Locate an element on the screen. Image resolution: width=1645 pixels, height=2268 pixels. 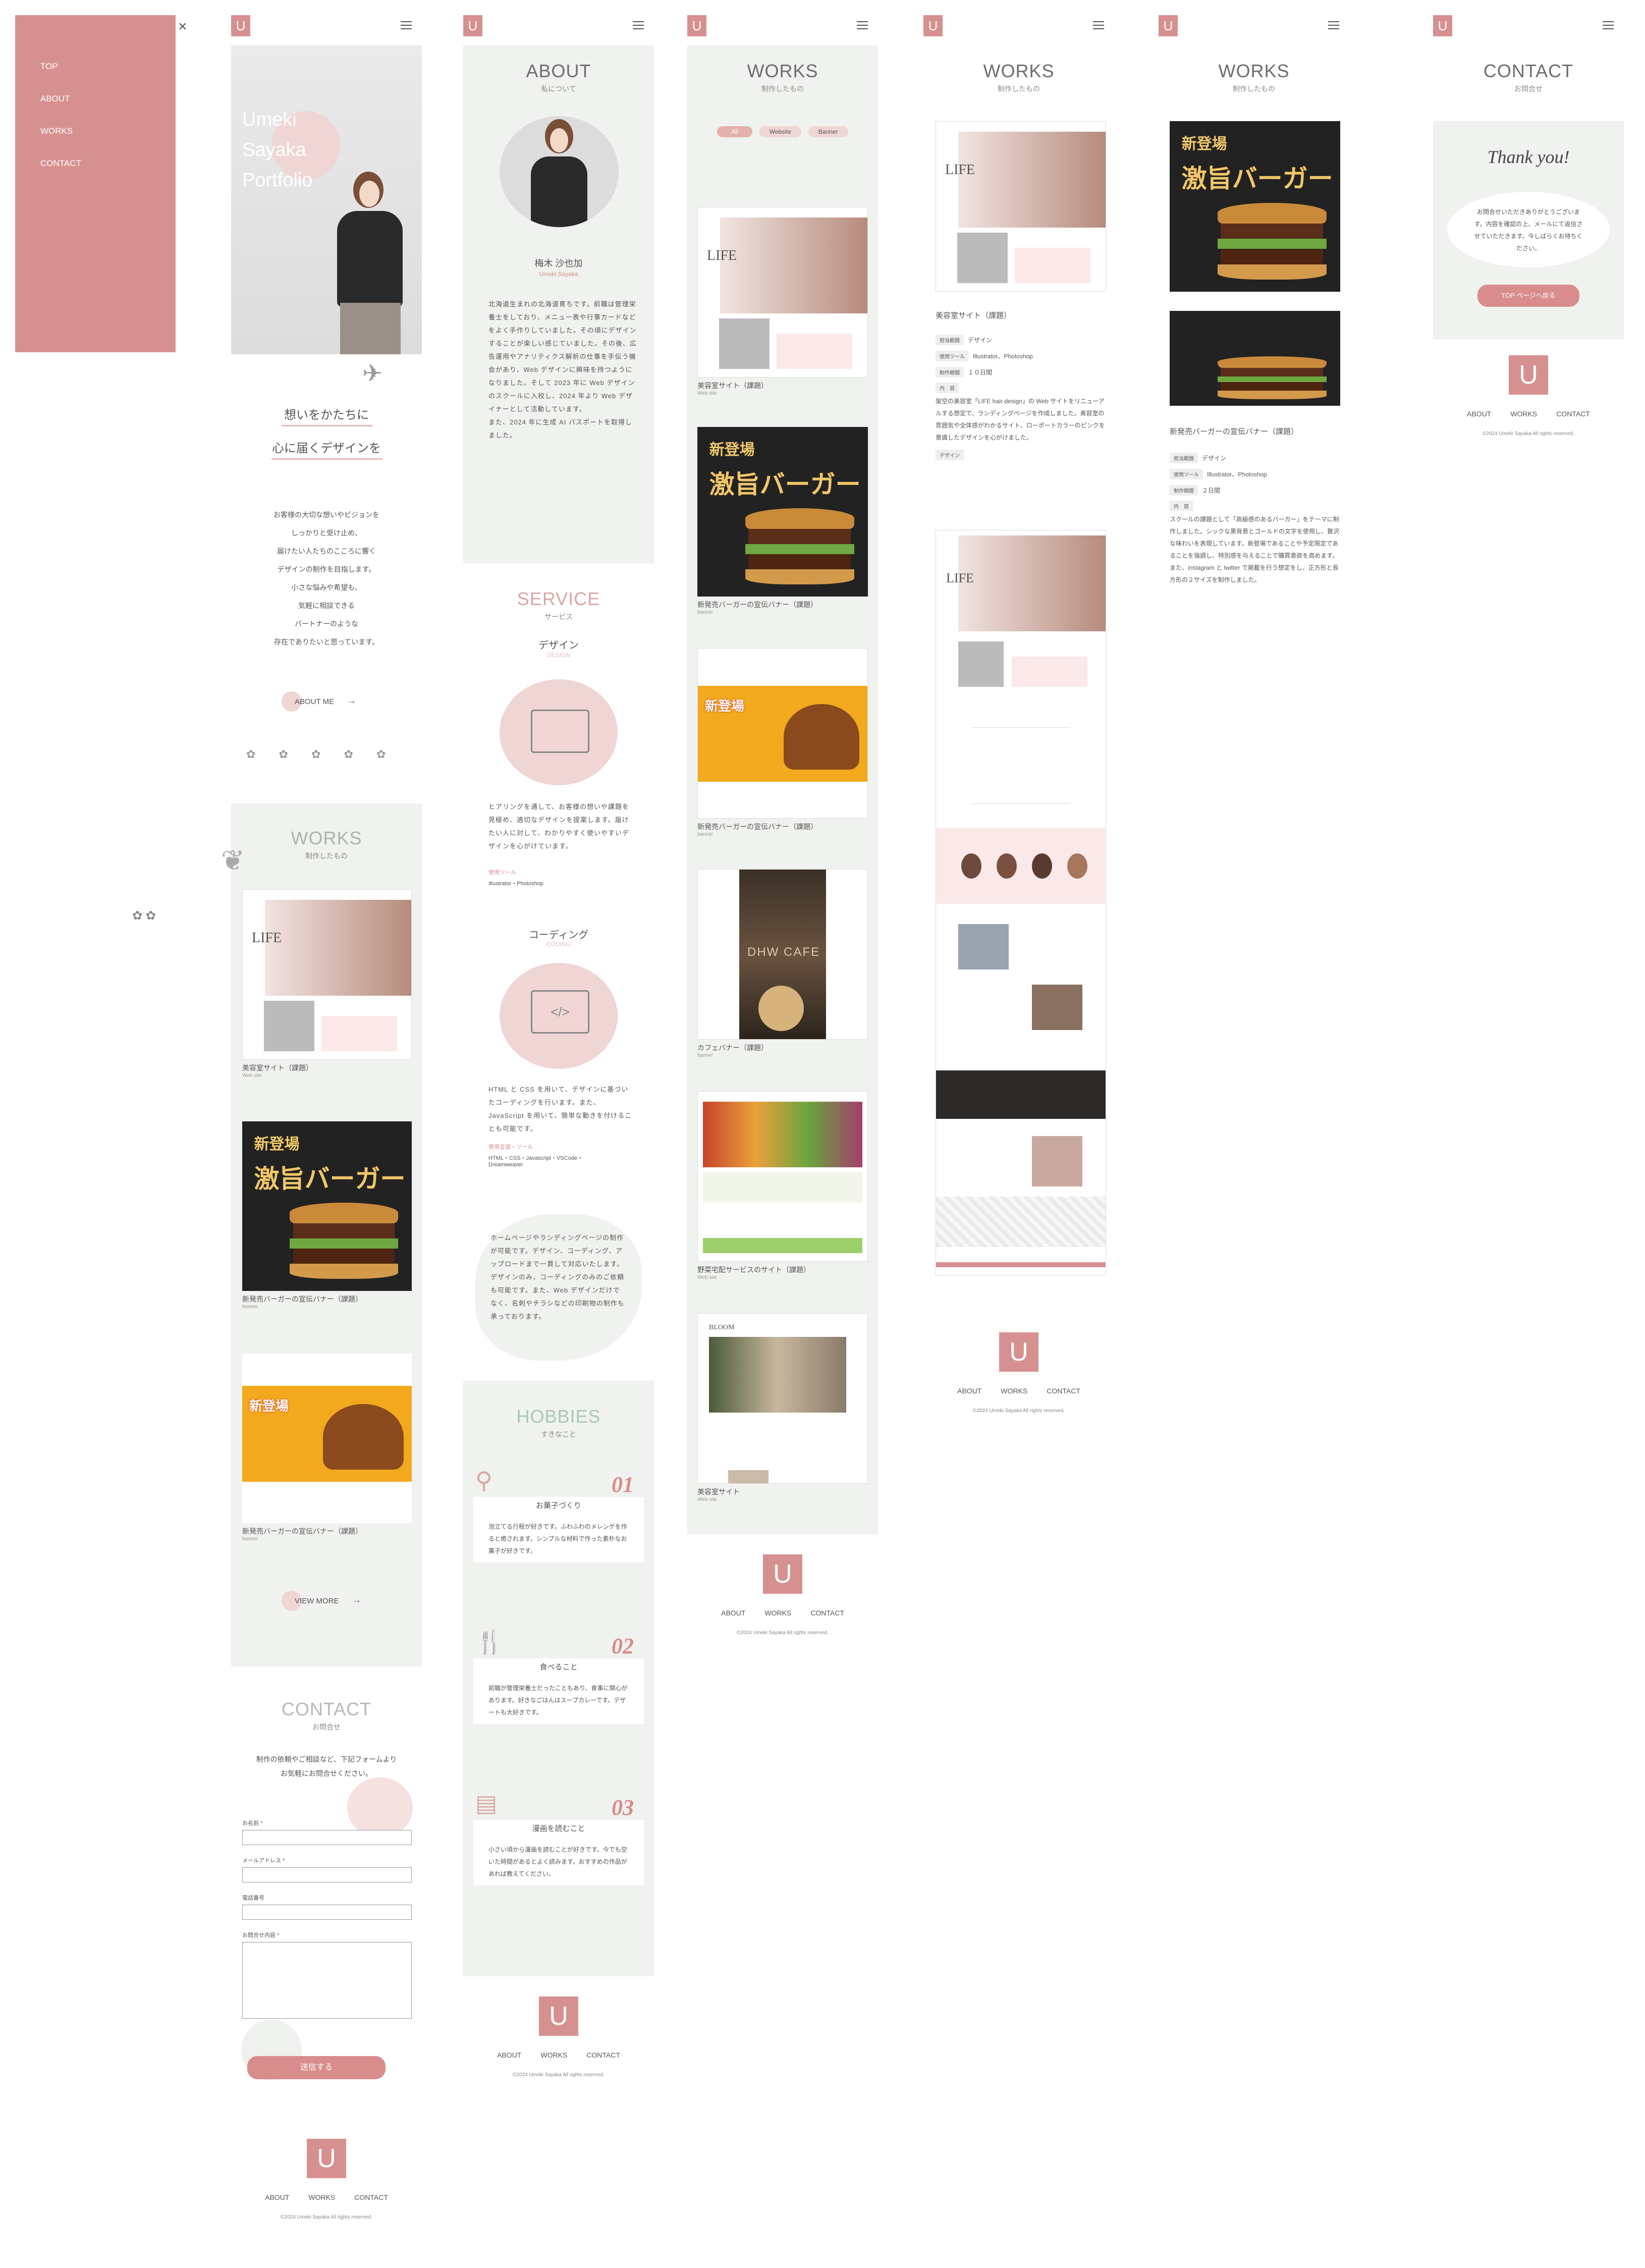
salon-thumbnail: LIFE is located at coordinates (782, 292).